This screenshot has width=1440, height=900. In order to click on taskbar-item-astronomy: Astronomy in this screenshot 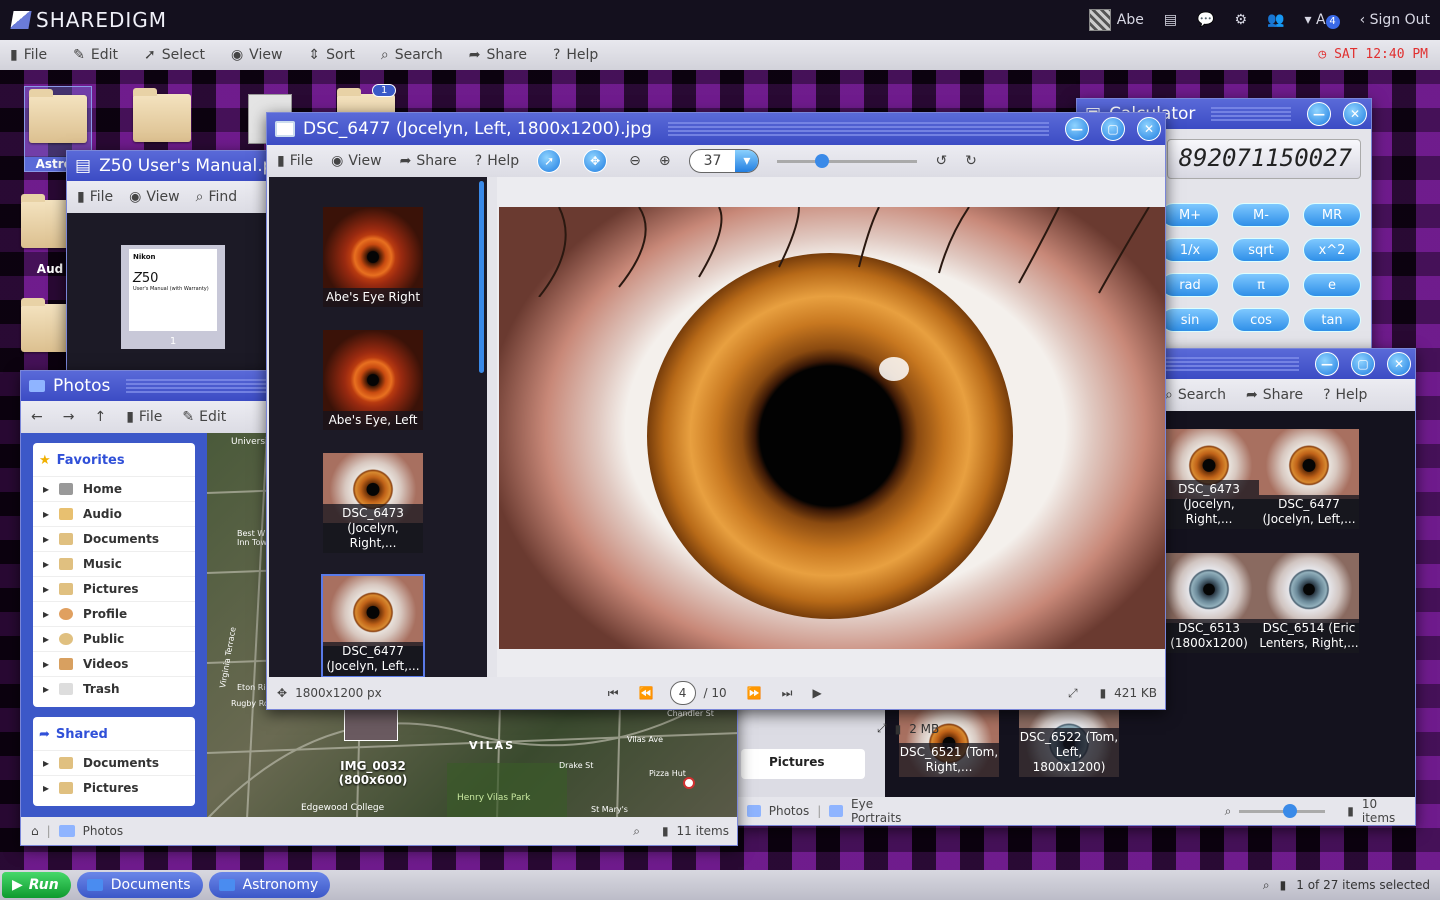, I will do `click(269, 885)`.